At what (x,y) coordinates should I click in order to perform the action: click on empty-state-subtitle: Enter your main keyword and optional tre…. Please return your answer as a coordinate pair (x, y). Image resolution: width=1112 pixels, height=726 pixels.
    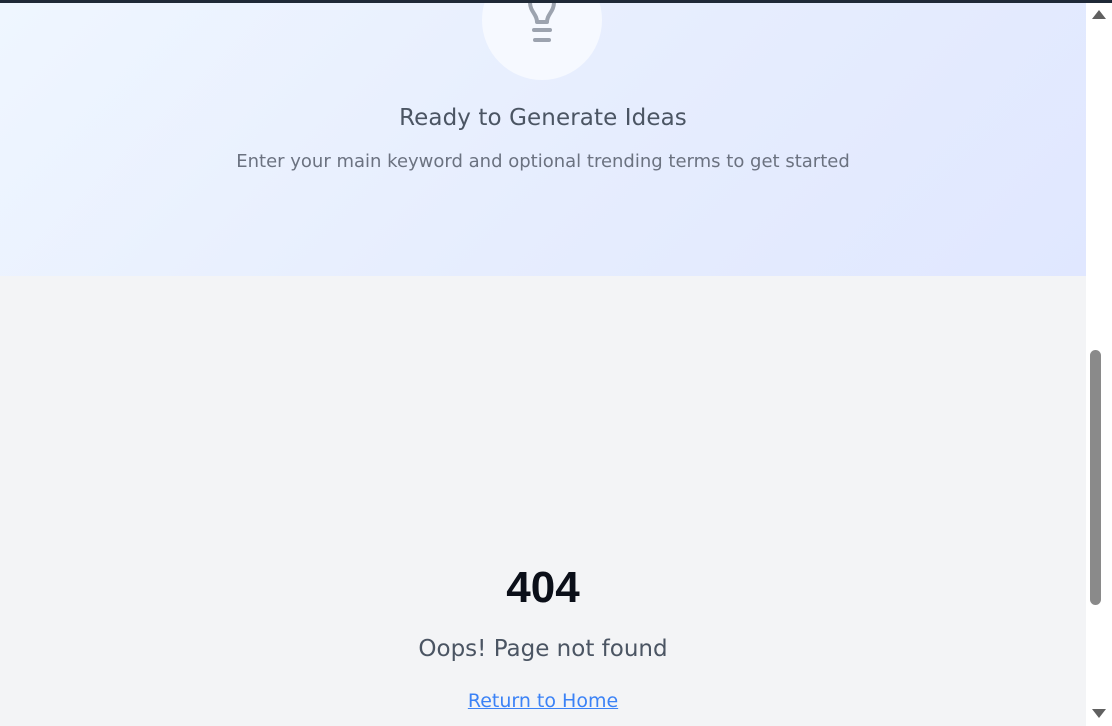
    Looking at the image, I should click on (543, 161).